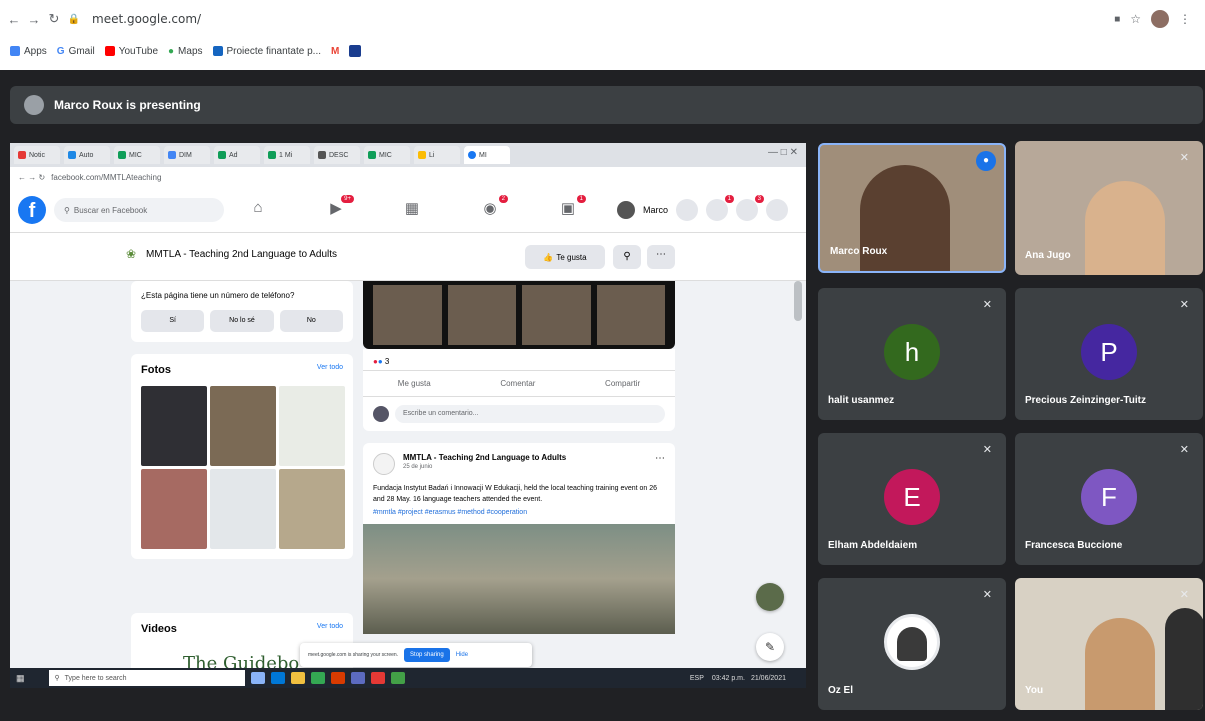 Image resolution: width=1205 pixels, height=721 pixels. What do you see at coordinates (384, 464) in the screenshot?
I see `post-page-logo` at bounding box center [384, 464].